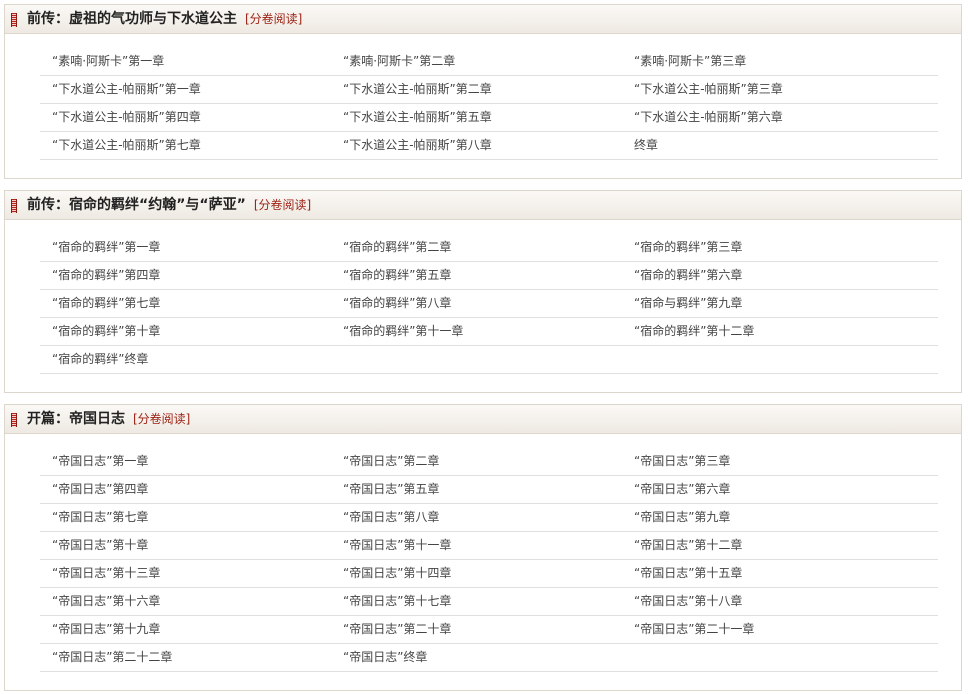 The height and width of the screenshot is (694, 968). Describe the element at coordinates (126, 89) in the screenshot. I see `chapter-link: “下水道公主-帕丽斯”第一章` at that location.